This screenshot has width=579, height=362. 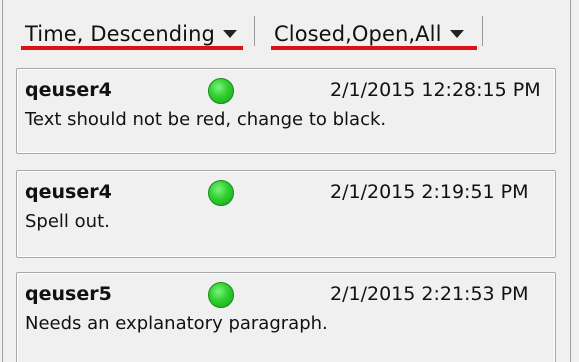 What do you see at coordinates (120, 34) in the screenshot?
I see `sort-dropdown-label: Time, Descending` at bounding box center [120, 34].